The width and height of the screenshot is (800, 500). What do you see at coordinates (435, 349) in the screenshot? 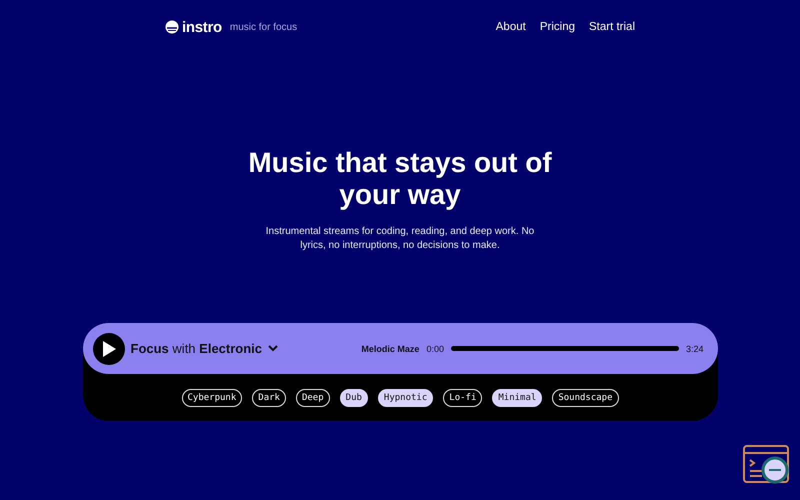
I see `elapsed-time: 0:00` at bounding box center [435, 349].